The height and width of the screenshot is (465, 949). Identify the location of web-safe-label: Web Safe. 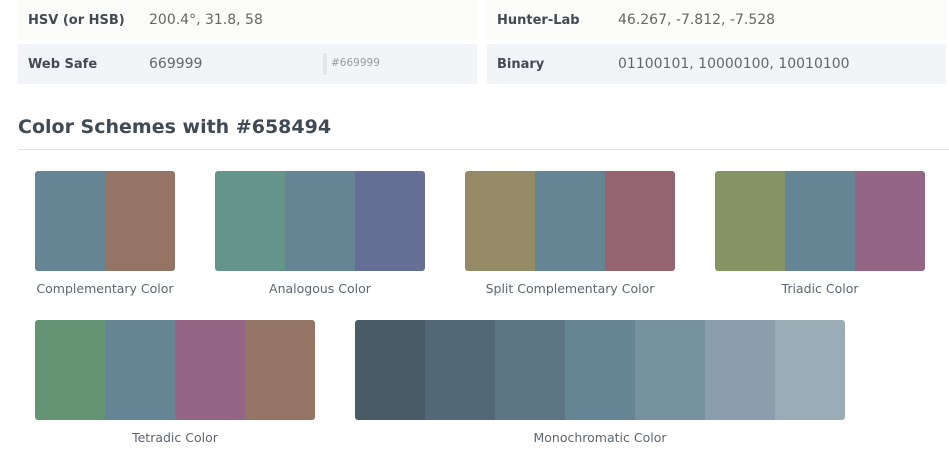
(63, 64).